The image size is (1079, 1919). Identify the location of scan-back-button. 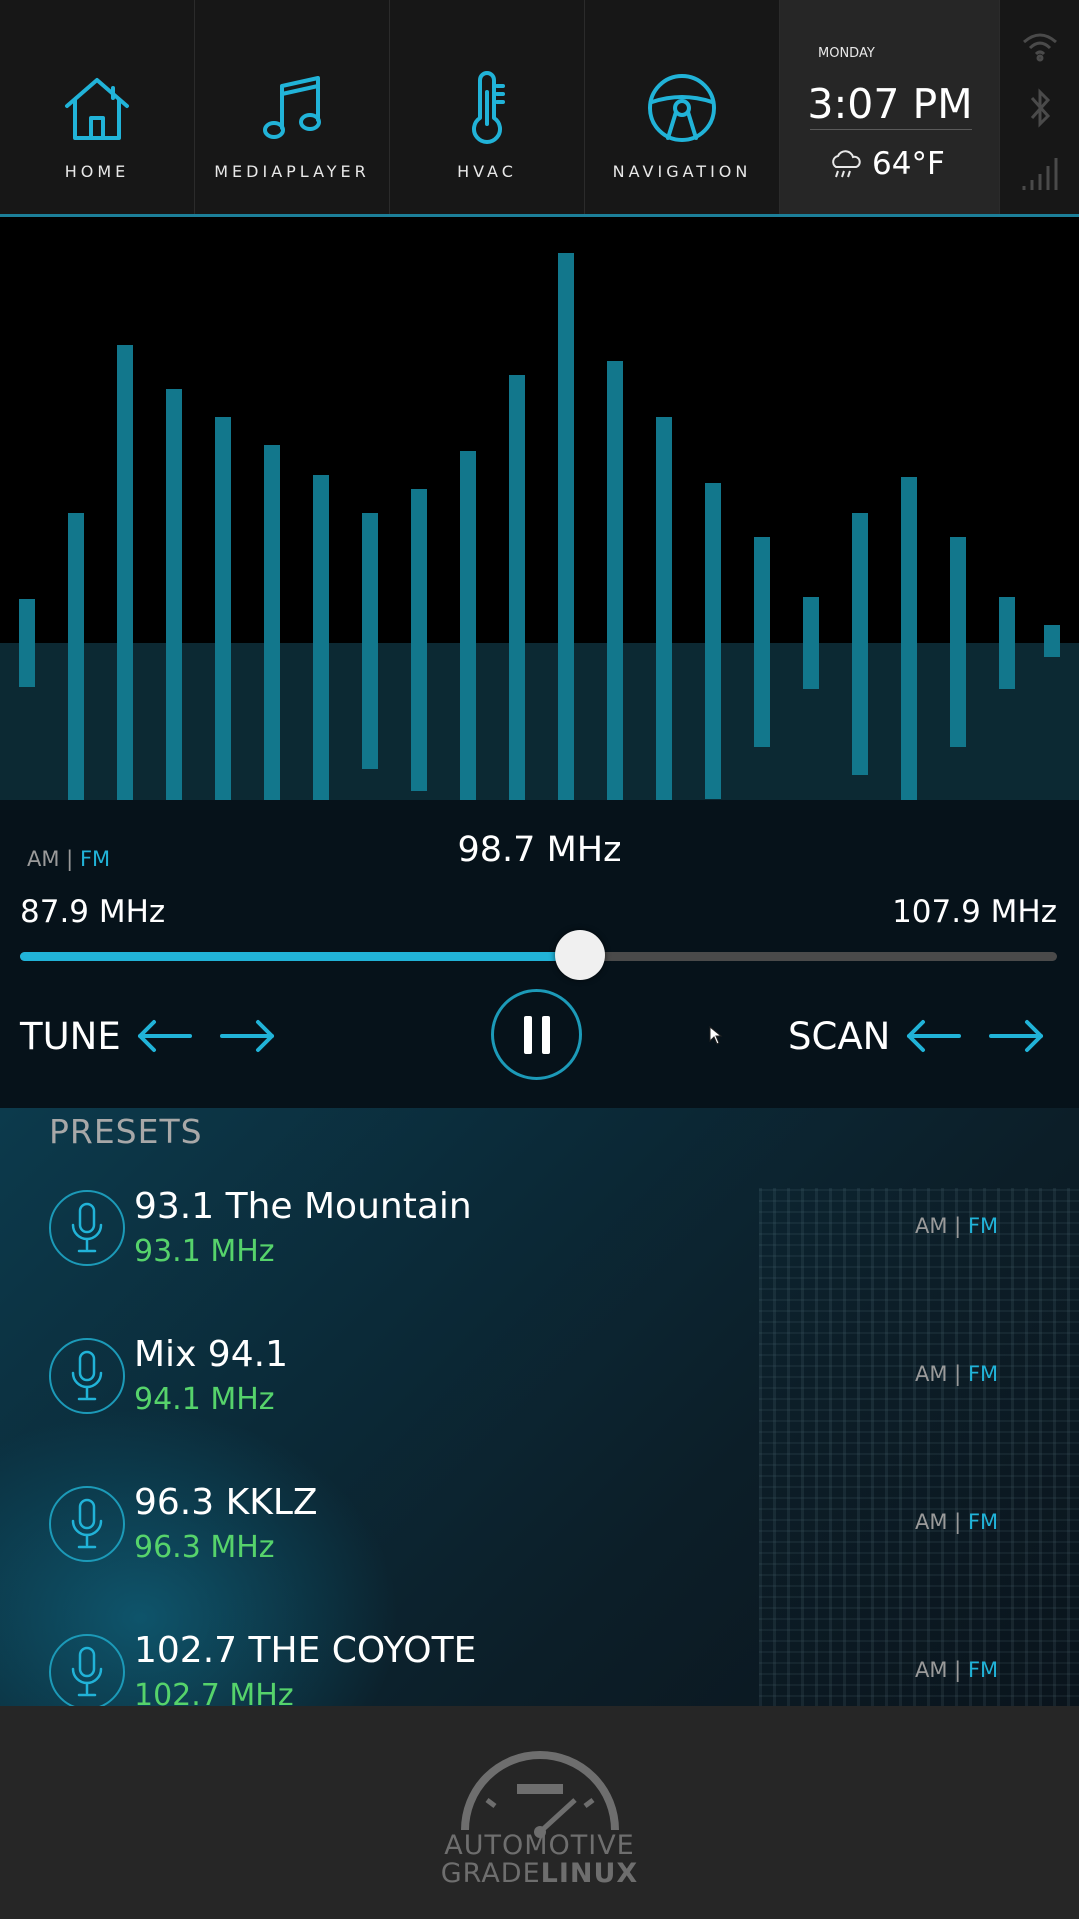
(933, 1036).